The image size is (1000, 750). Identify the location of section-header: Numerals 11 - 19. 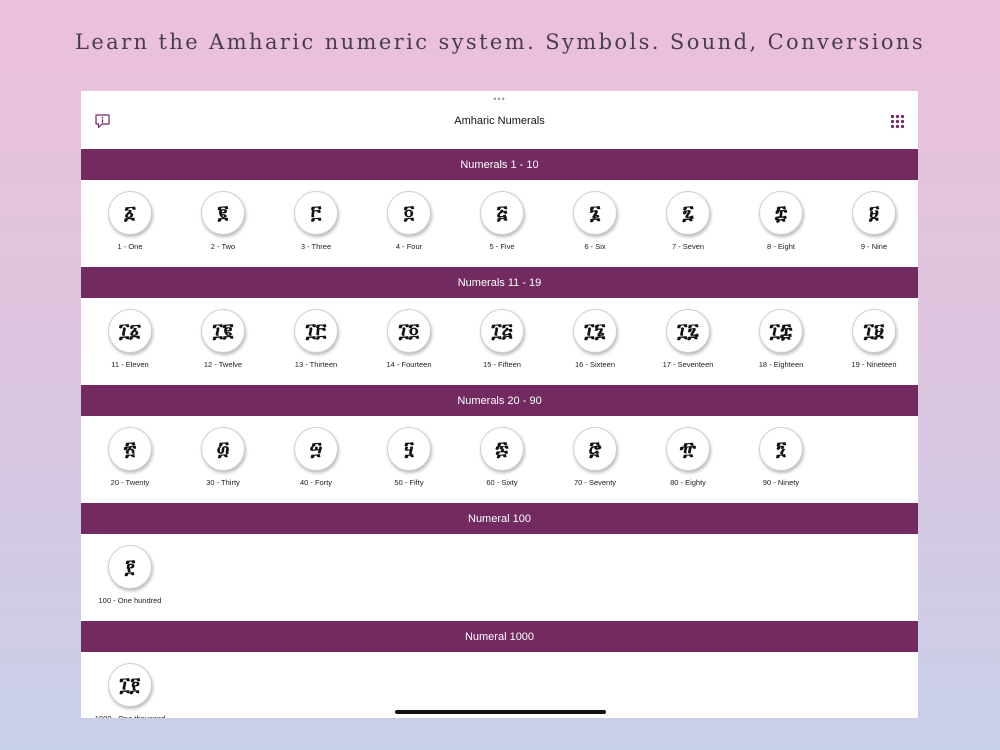
(499, 282).